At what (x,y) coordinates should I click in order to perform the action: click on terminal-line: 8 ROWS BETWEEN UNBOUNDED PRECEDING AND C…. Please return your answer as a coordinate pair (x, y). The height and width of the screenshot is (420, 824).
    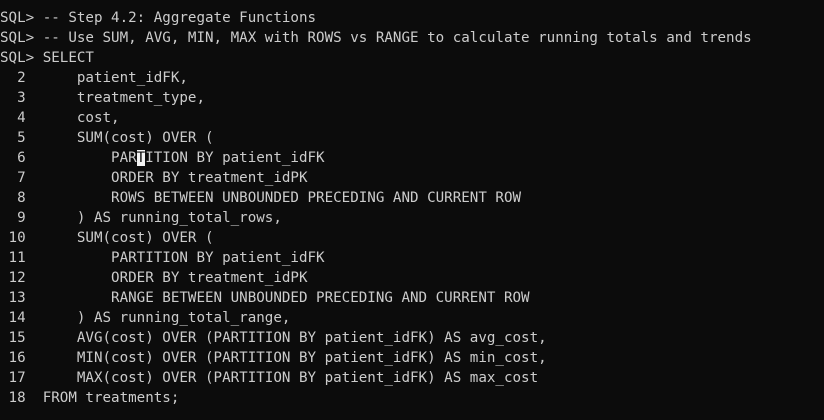
    Looking at the image, I should click on (261, 198).